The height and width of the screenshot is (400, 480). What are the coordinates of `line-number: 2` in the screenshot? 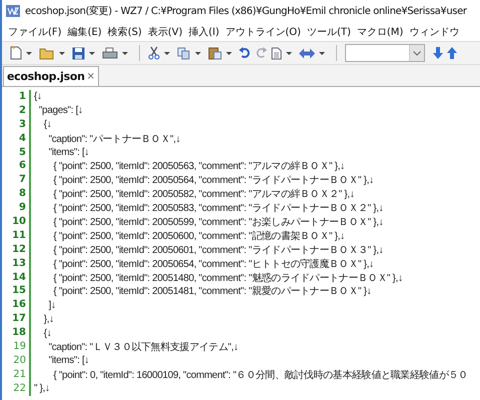 It's located at (16, 111).